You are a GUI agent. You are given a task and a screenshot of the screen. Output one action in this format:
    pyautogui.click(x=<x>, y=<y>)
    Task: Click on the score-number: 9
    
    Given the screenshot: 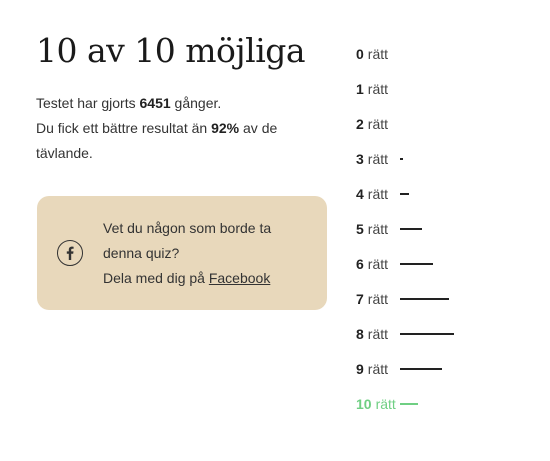 What is the action you would take?
    pyautogui.click(x=360, y=368)
    